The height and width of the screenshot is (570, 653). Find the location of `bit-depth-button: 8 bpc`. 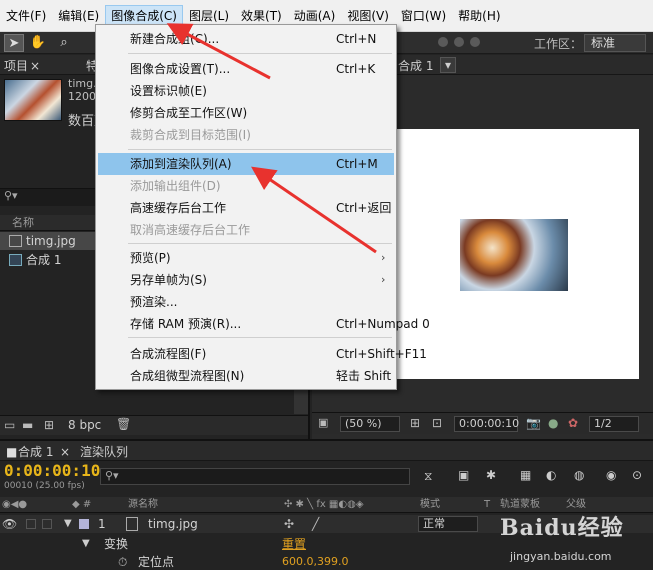

bit-depth-button: 8 bpc is located at coordinates (84, 425).